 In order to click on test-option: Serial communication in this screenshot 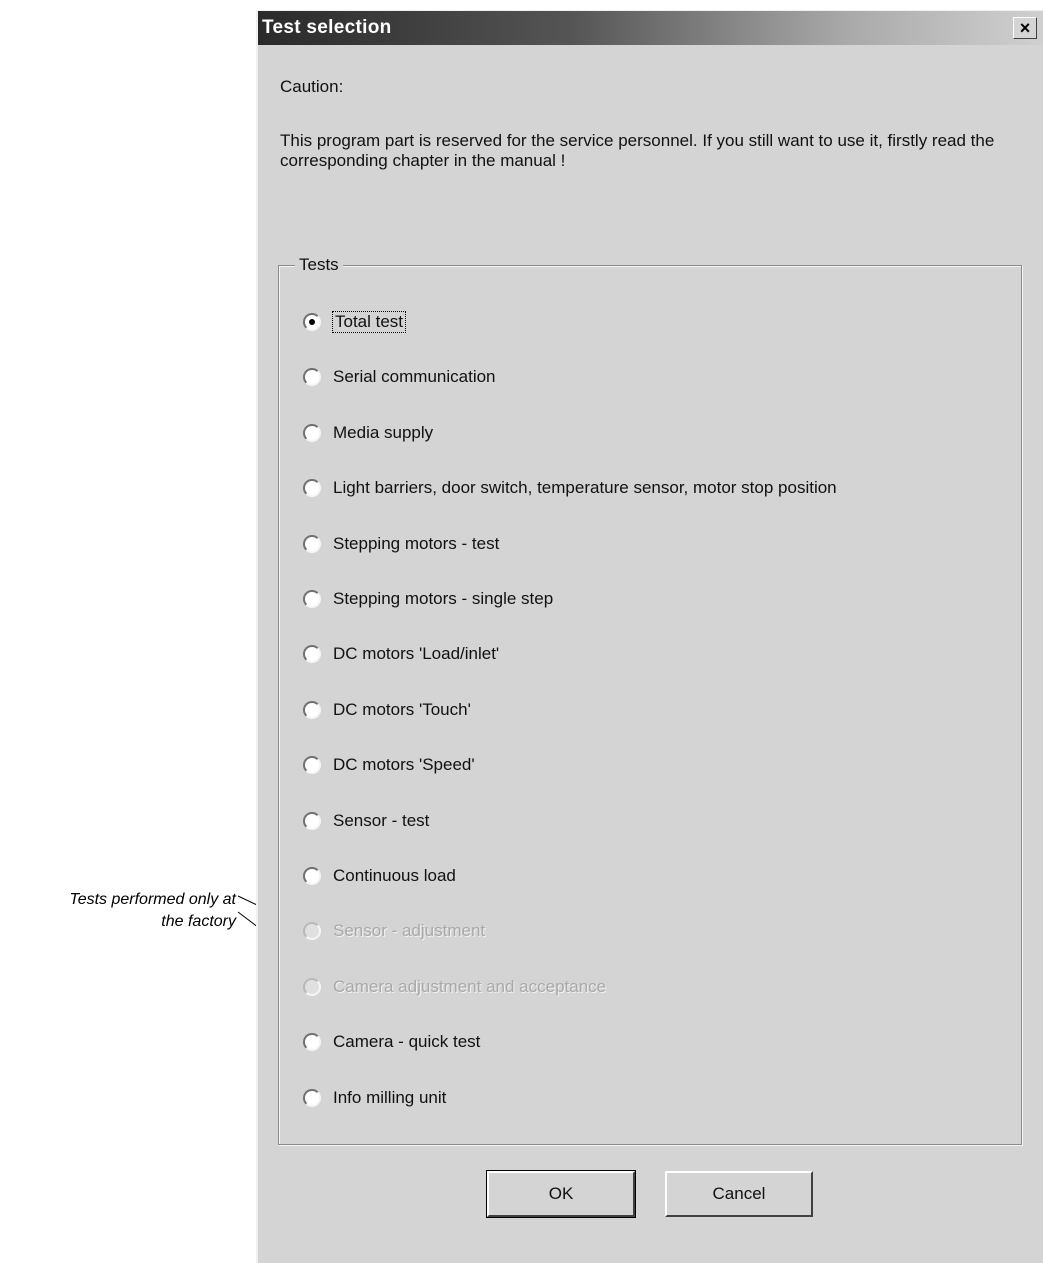, I will do `click(399, 377)`.